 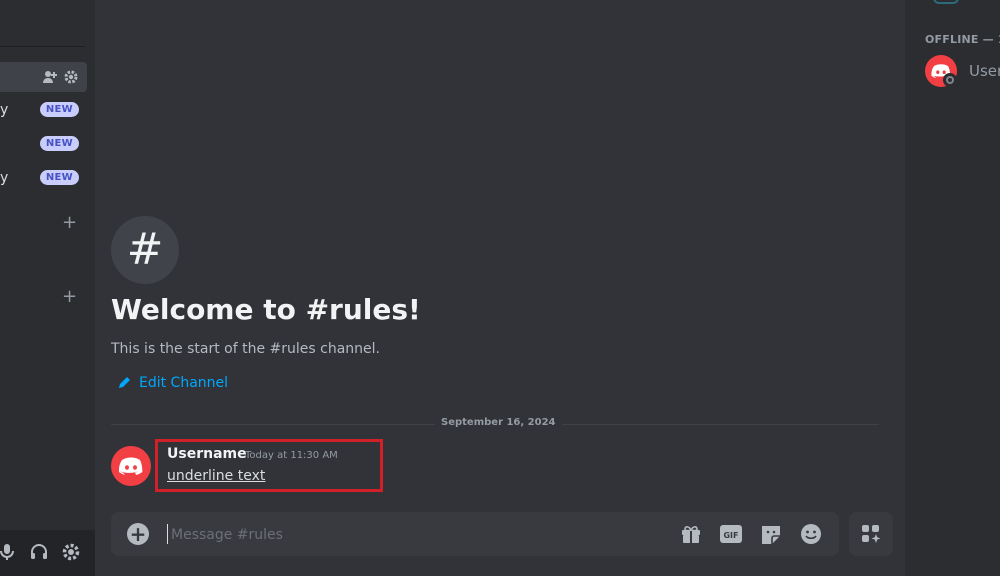 I want to click on avatar, so click(x=131, y=466).